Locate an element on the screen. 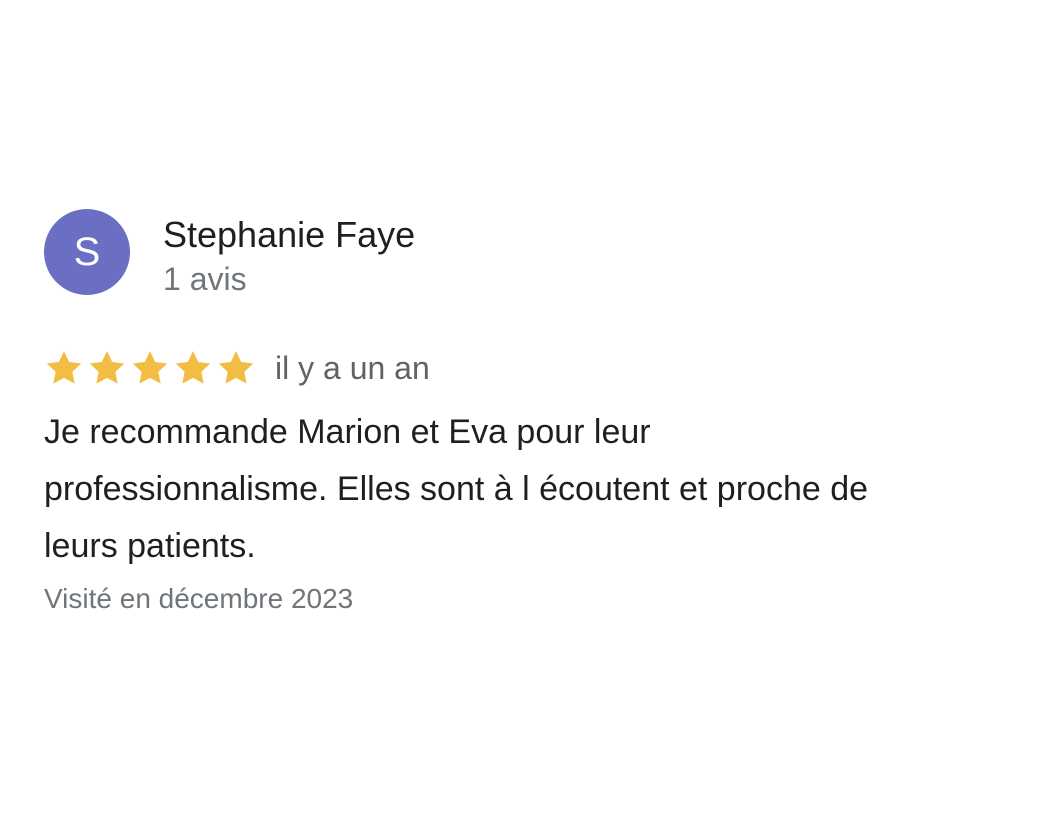 The height and width of the screenshot is (816, 1056). star-rating is located at coordinates (151, 368).